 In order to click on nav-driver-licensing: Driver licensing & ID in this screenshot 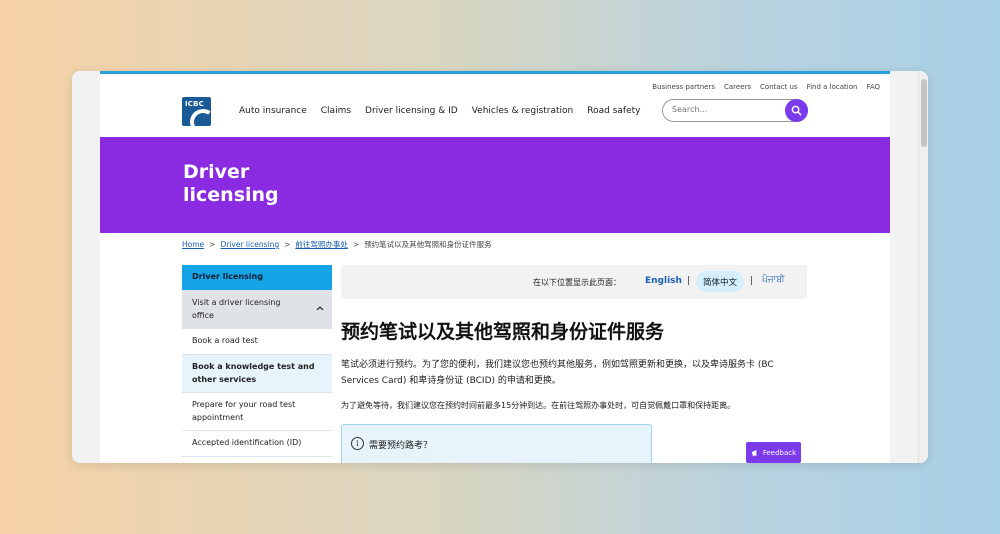, I will do `click(411, 111)`.